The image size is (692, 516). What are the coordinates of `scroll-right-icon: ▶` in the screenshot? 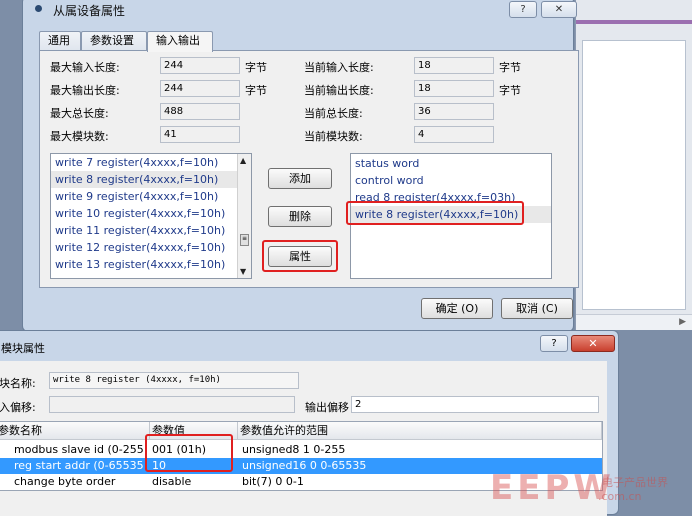 It's located at (682, 322).